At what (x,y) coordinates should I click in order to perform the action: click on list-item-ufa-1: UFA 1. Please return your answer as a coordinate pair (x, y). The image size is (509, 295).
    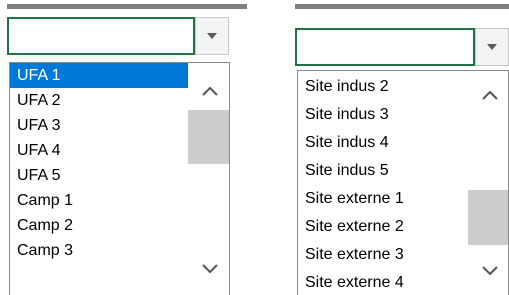
    Looking at the image, I should click on (99, 75).